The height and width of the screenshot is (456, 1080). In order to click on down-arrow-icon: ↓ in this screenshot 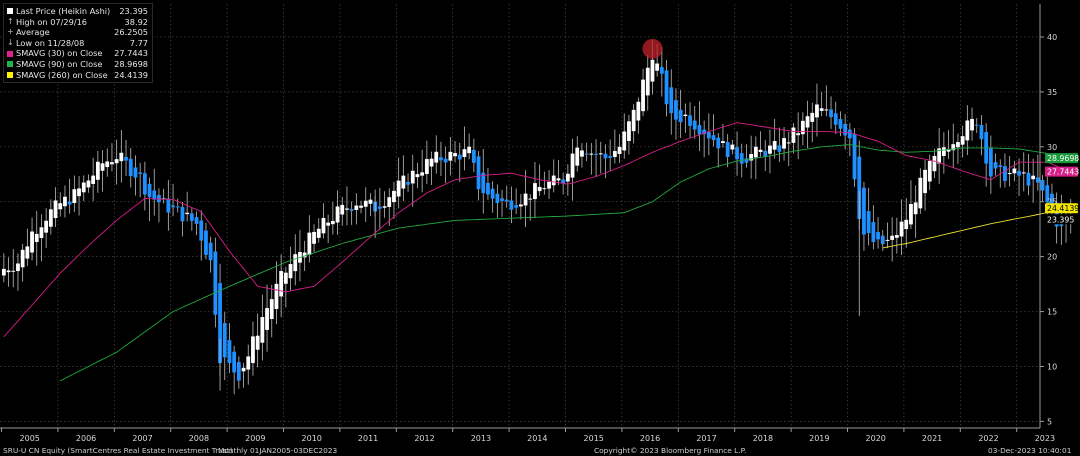, I will do `click(10, 42)`.